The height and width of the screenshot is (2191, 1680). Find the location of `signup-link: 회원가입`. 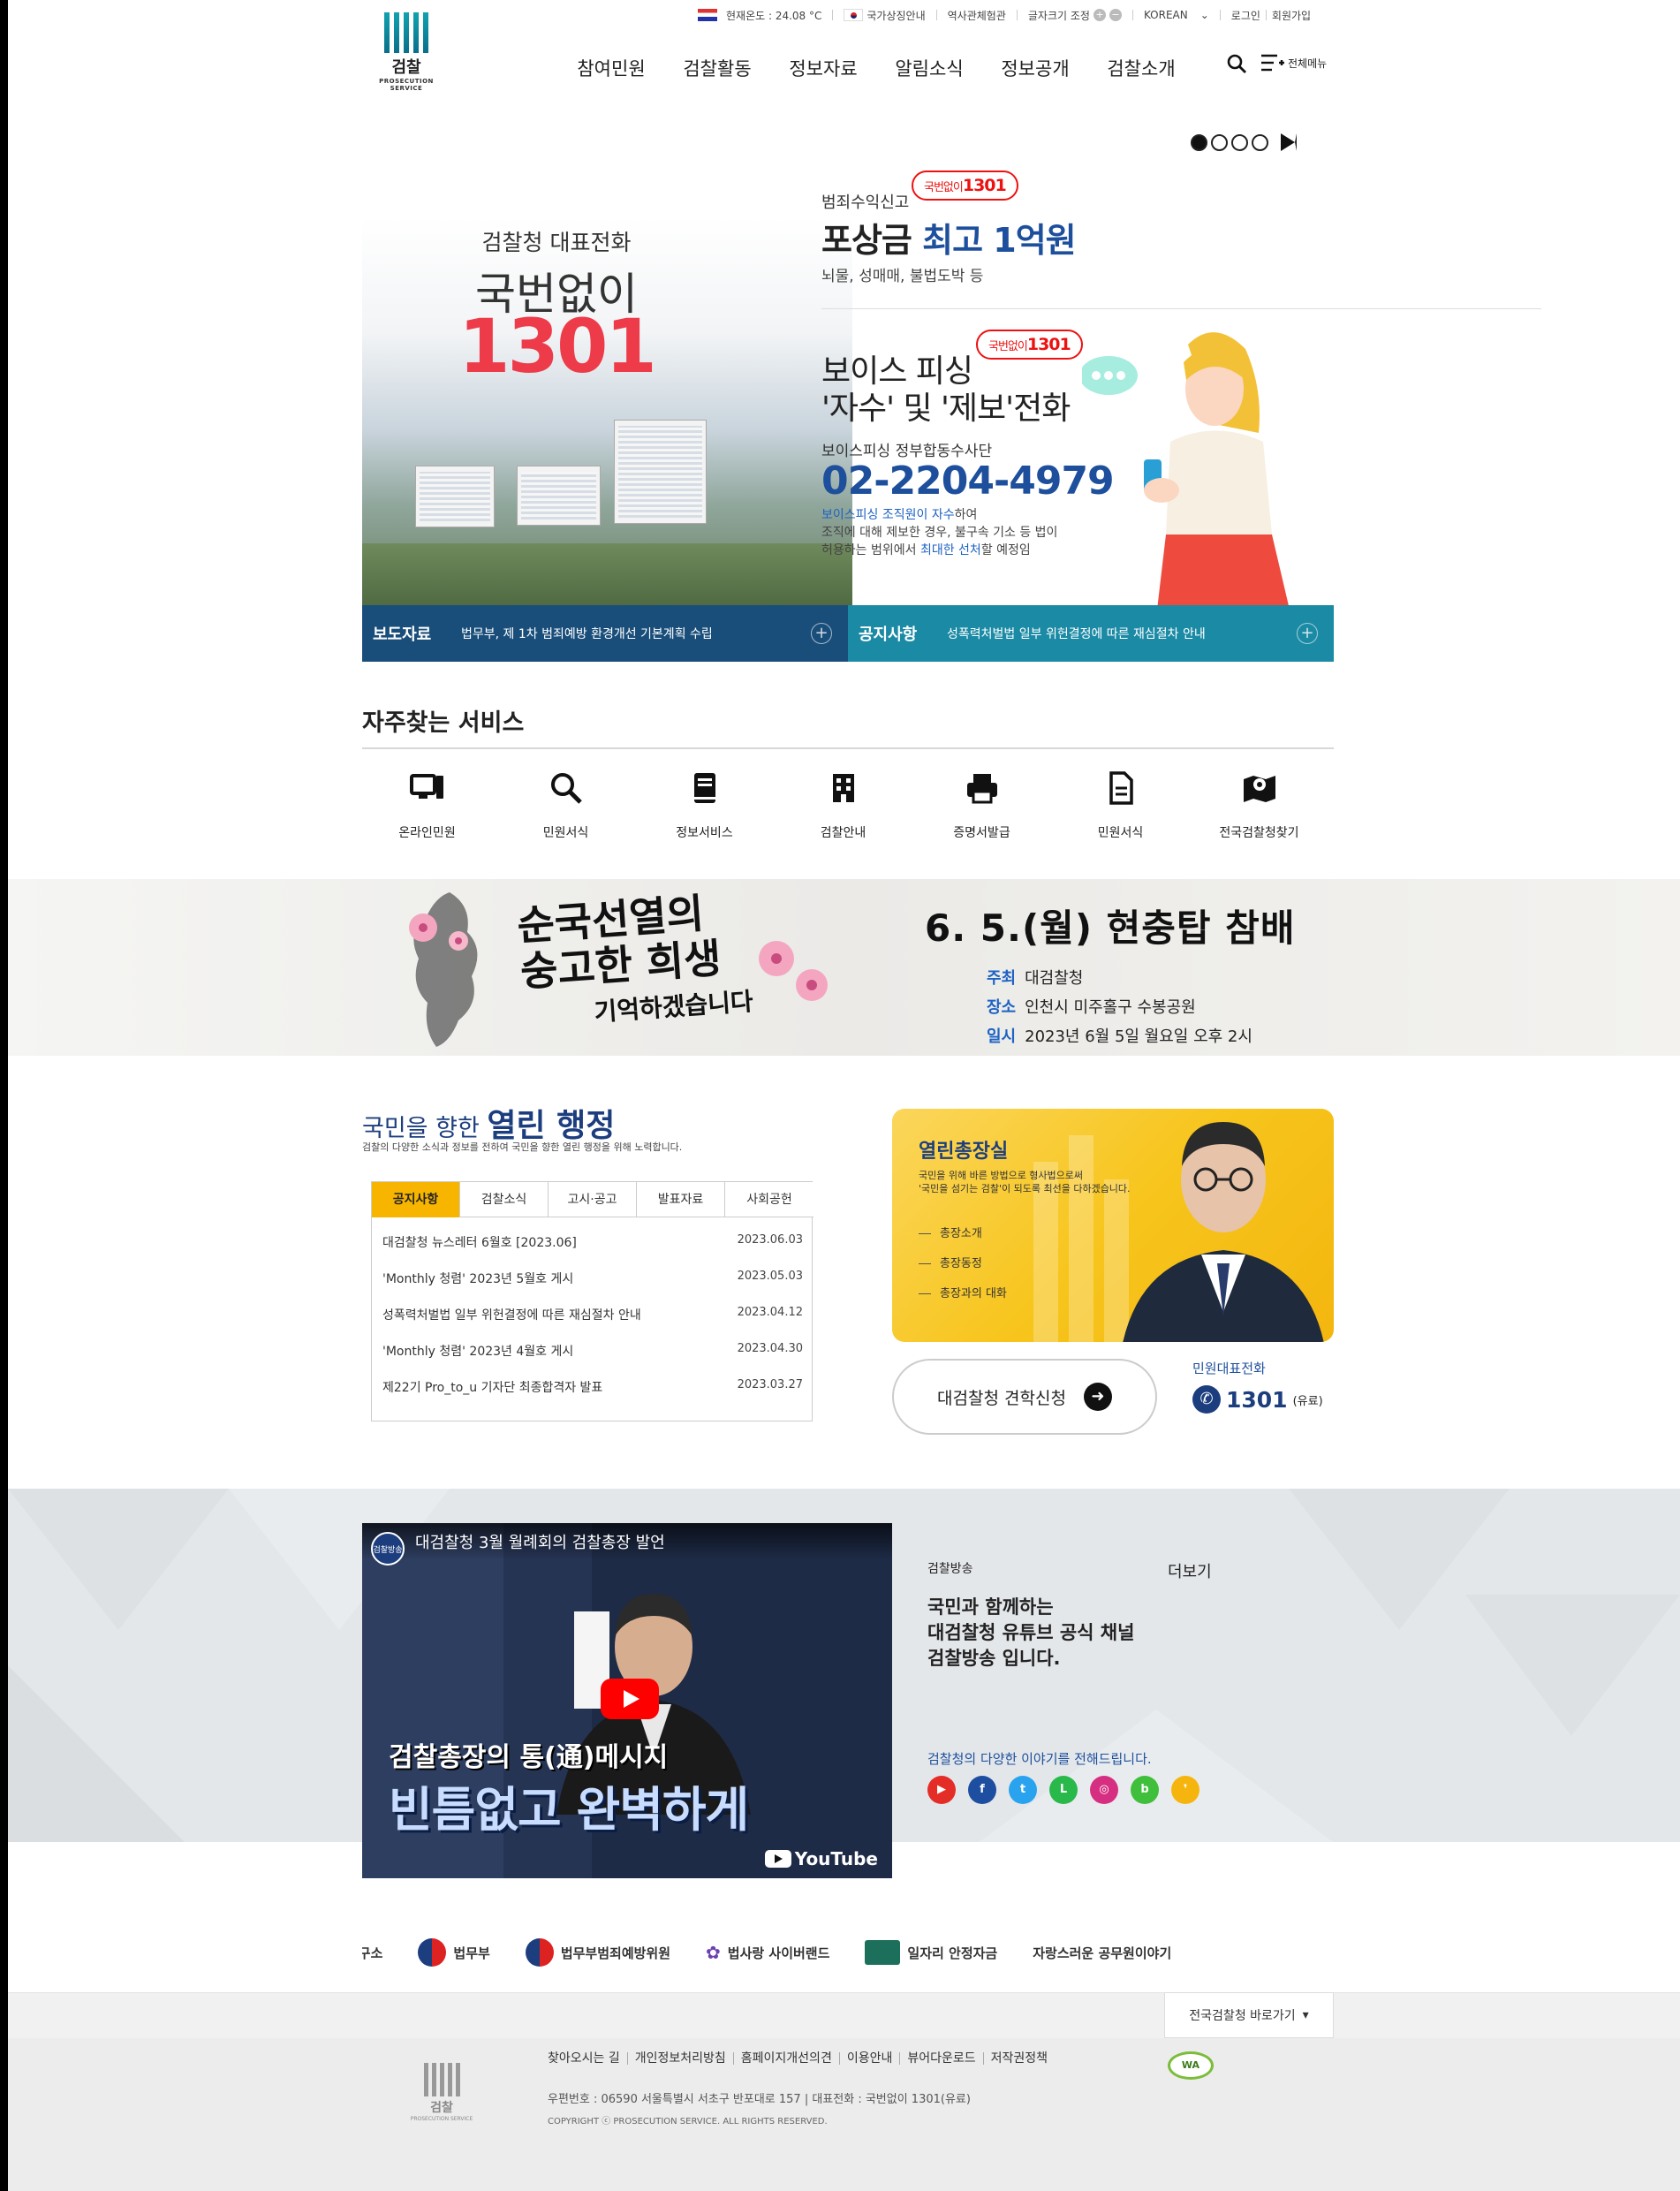

signup-link: 회원가입 is located at coordinates (1291, 15).